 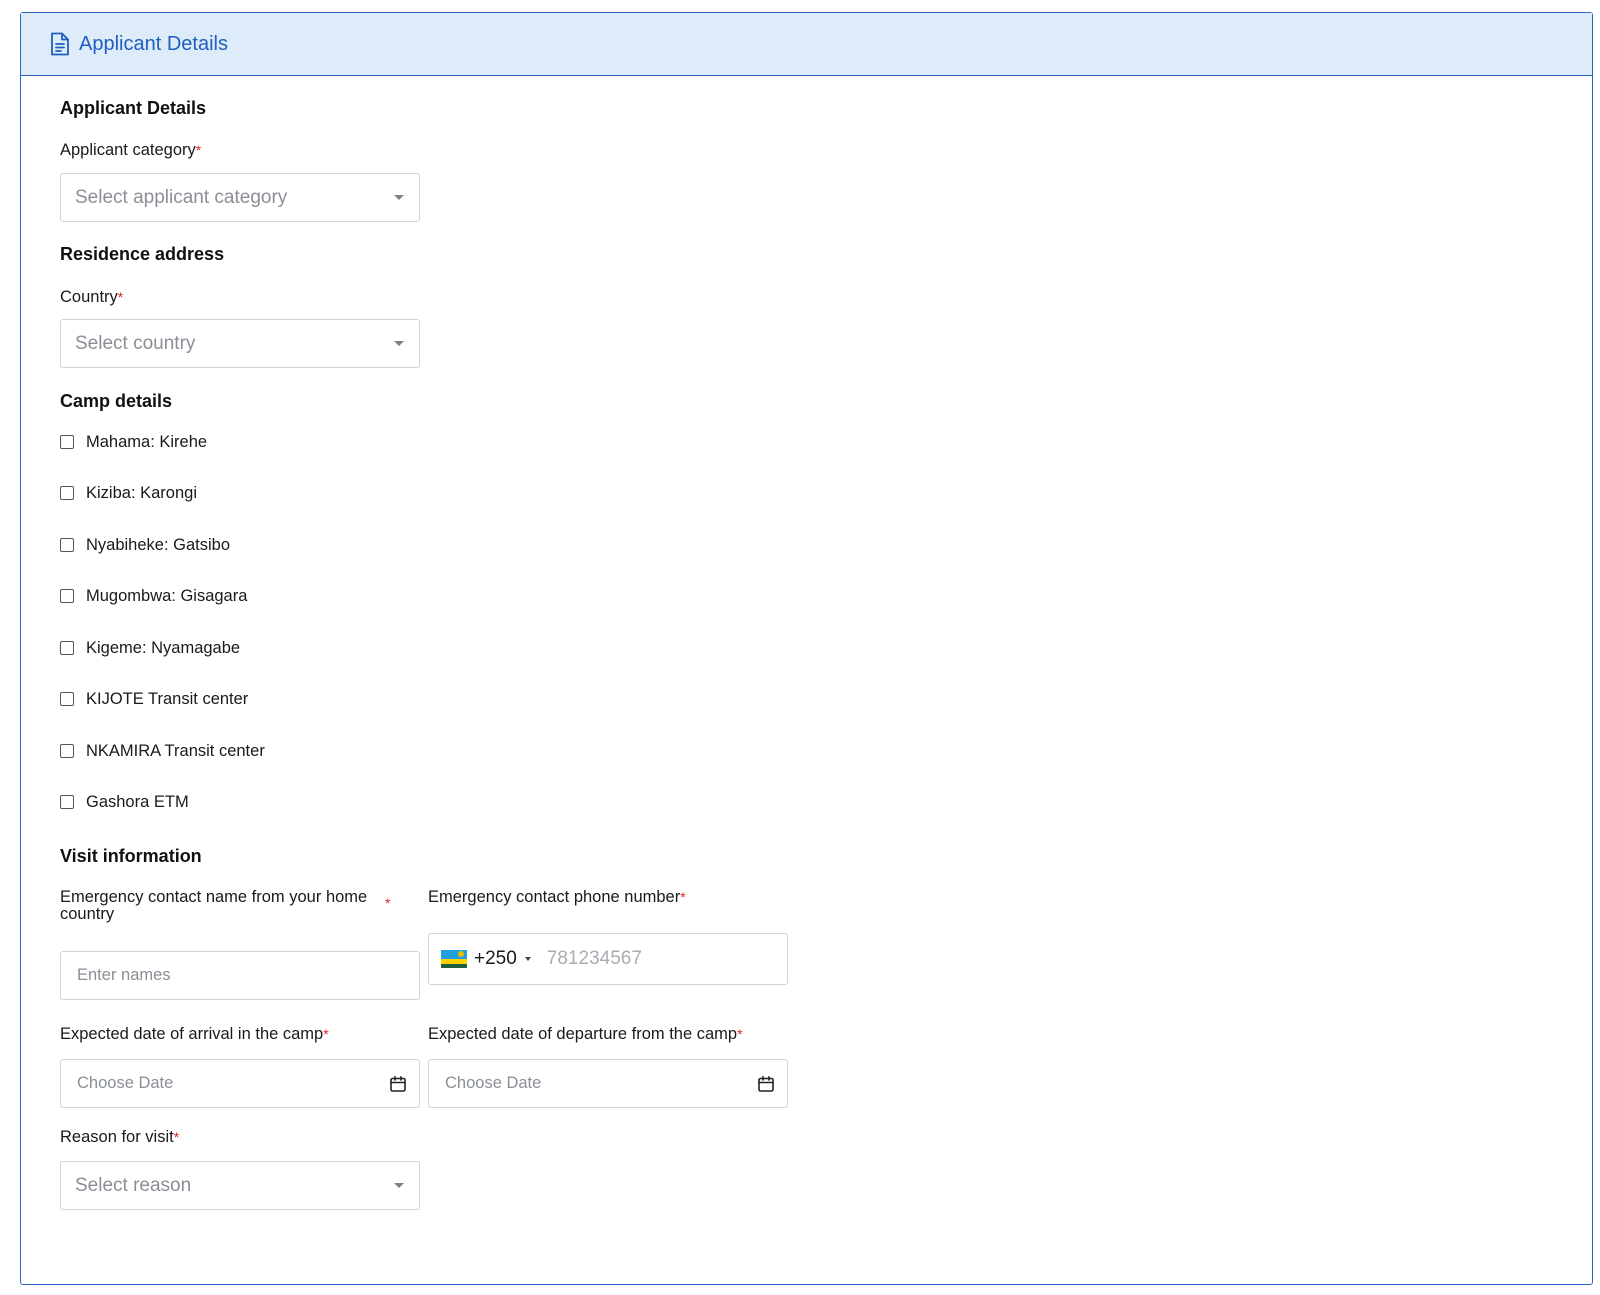 What do you see at coordinates (240, 975) in the screenshot?
I see `emergency-name-input: Enter names` at bounding box center [240, 975].